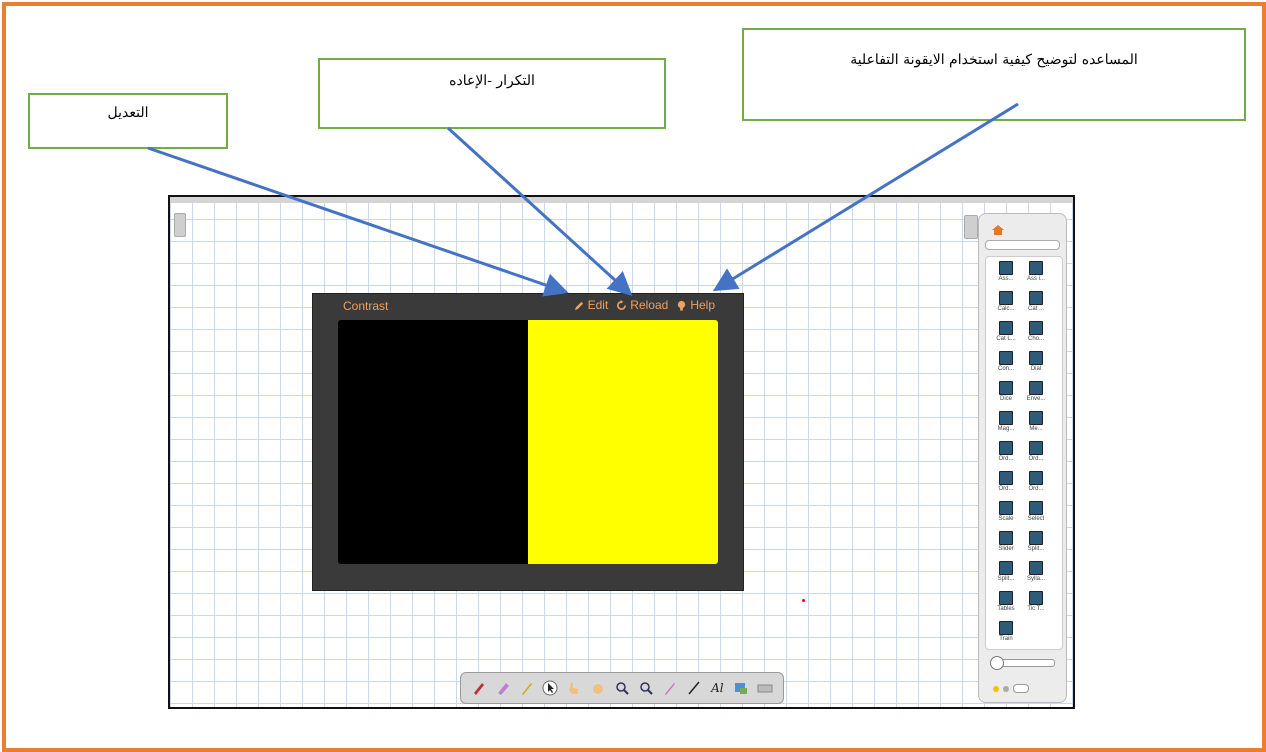 This screenshot has width=1266, height=752. I want to click on highlighter-icon, so click(503, 688).